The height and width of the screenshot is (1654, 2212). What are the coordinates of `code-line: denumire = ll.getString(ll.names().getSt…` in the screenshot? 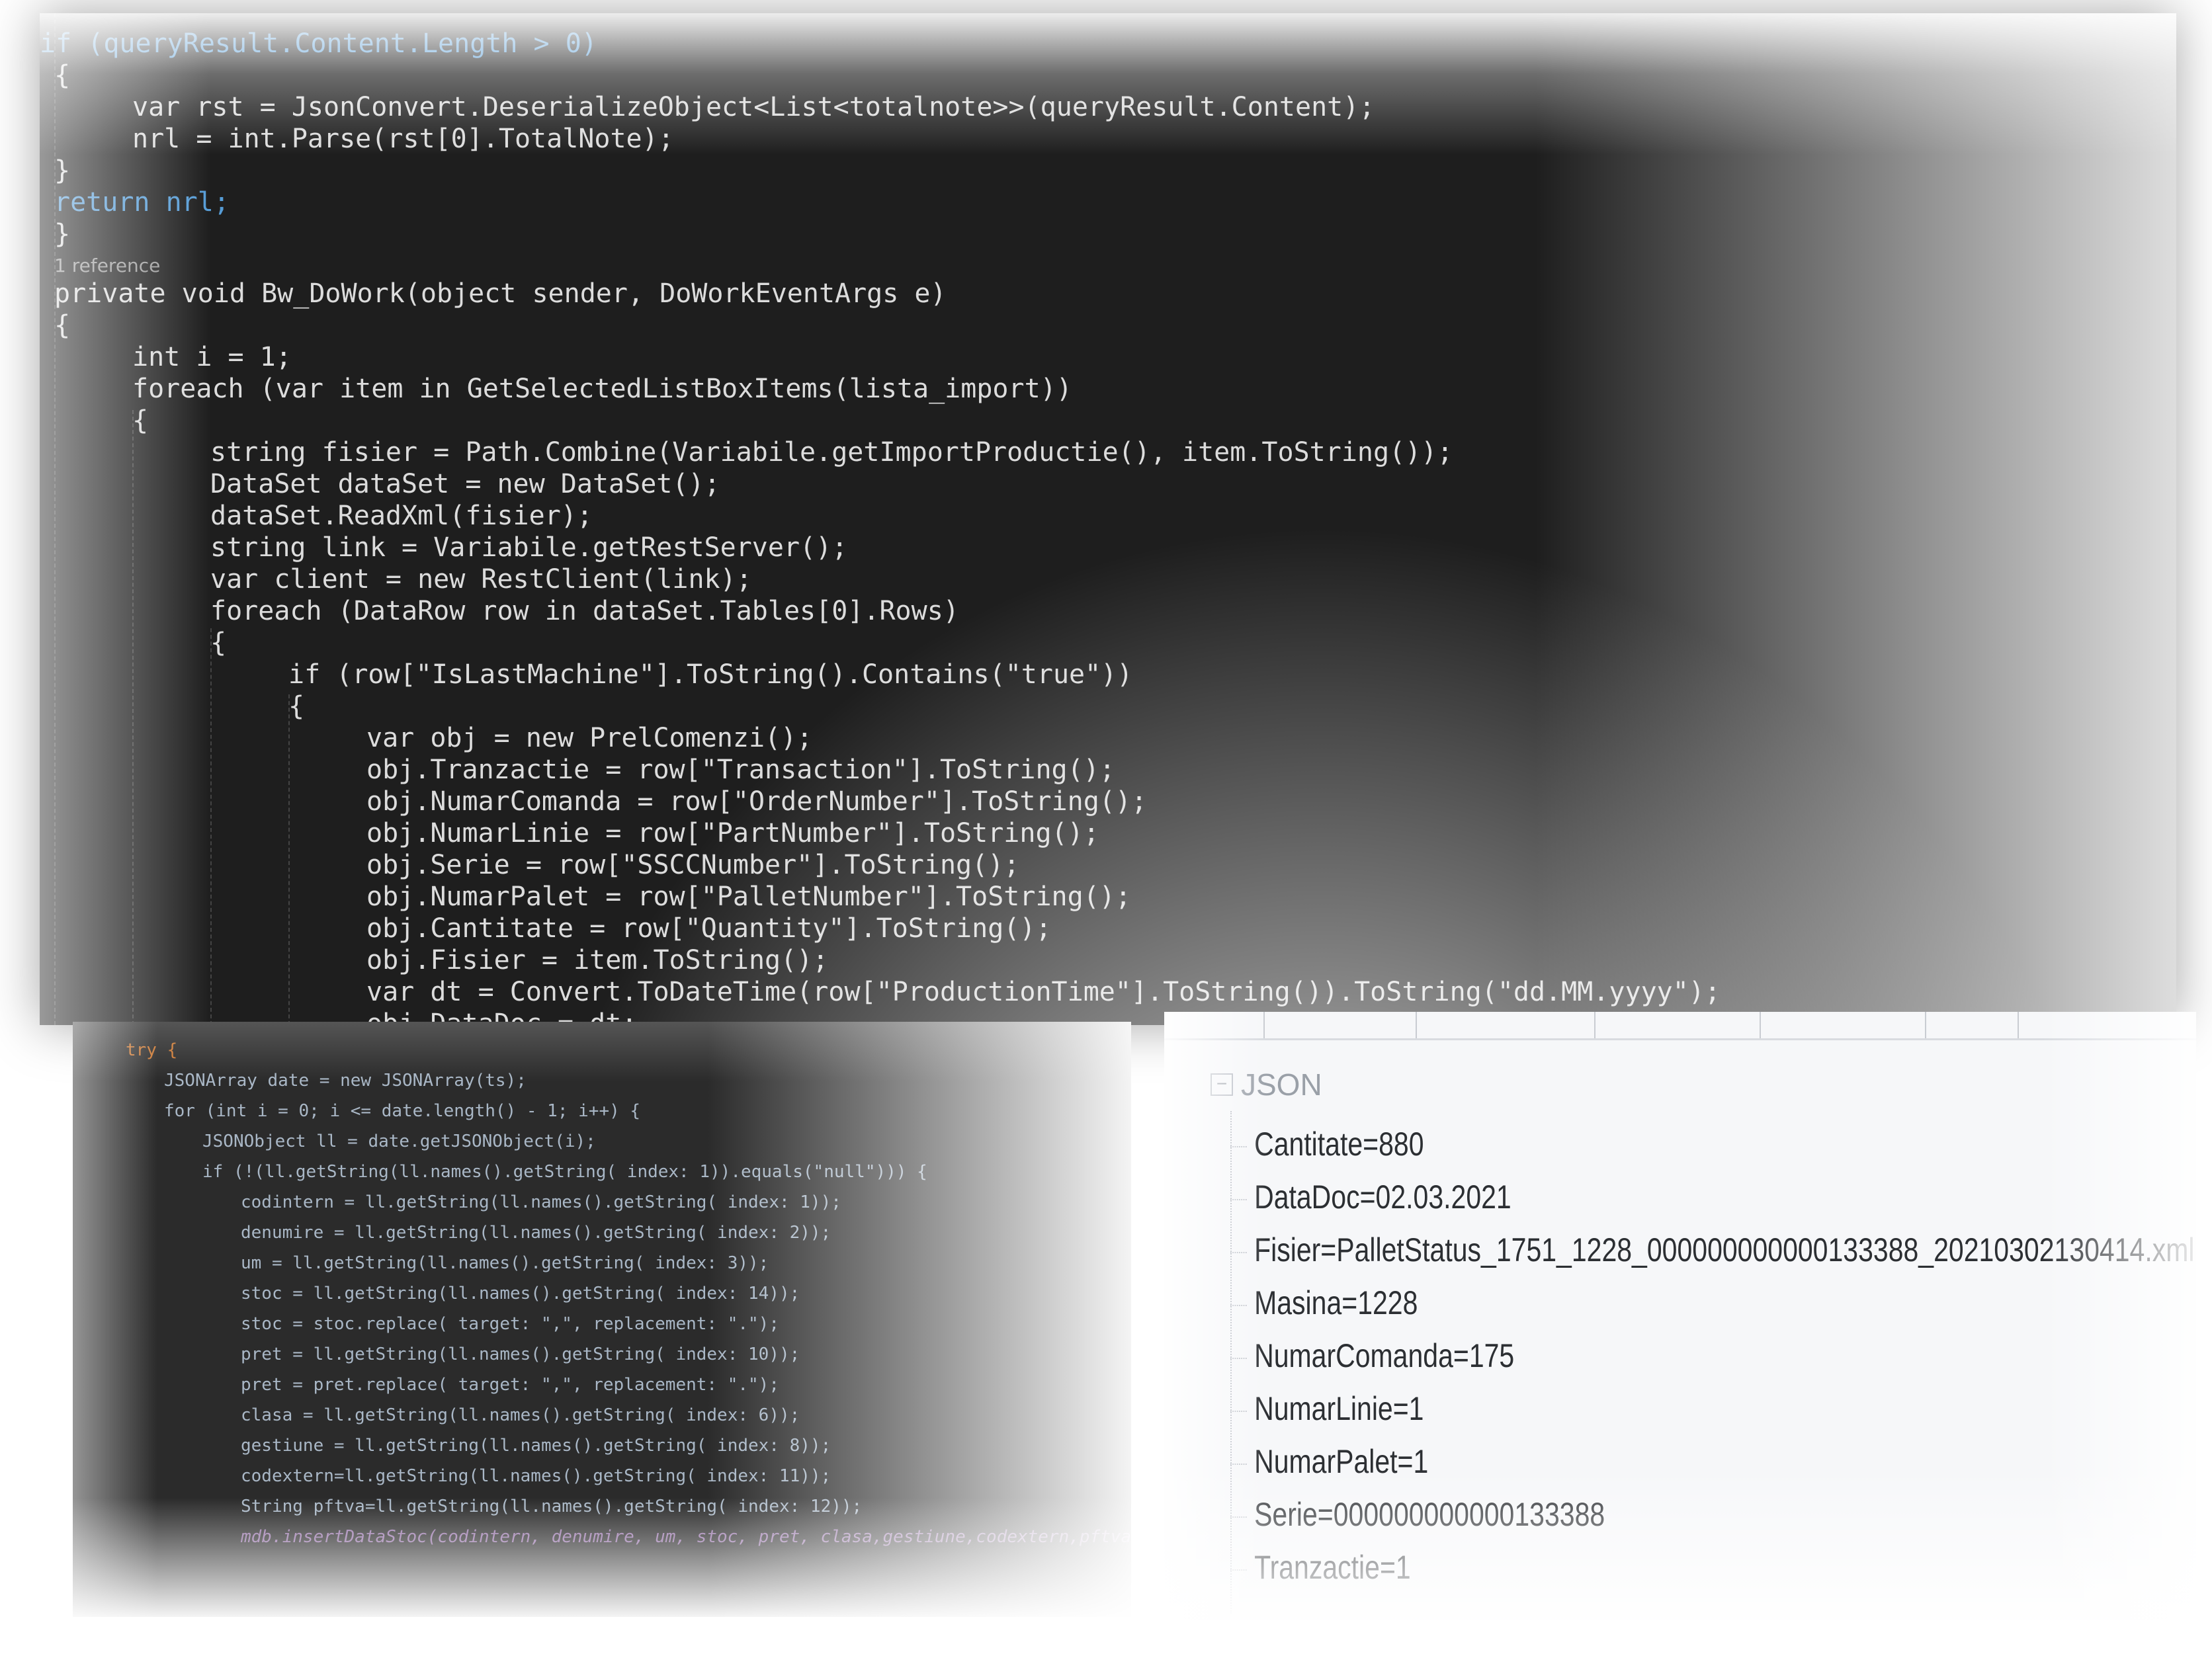 It's located at (536, 1233).